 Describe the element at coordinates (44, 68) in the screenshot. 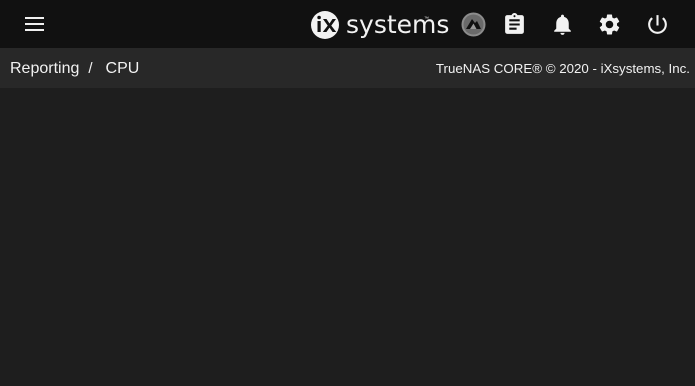

I see `breadcrumb-reporting-link: Reporting` at that location.